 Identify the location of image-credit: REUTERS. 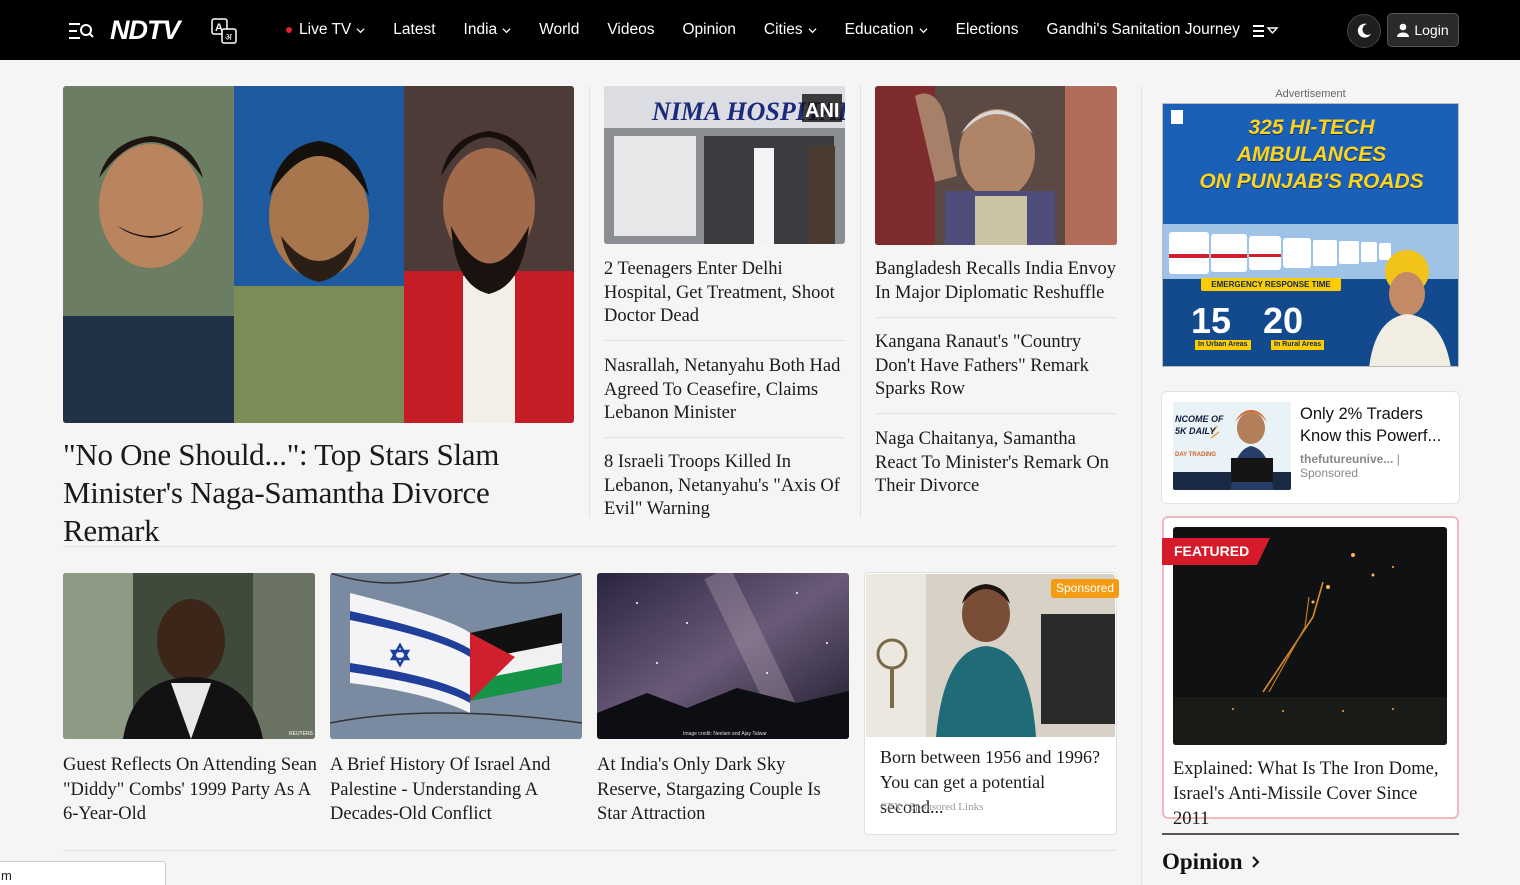
(301, 734).